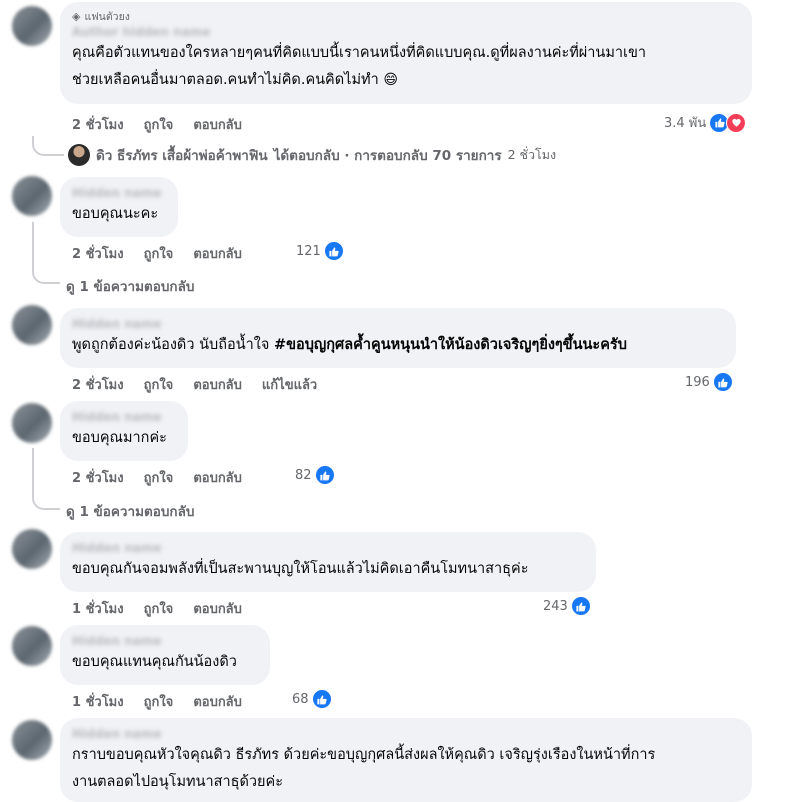 This screenshot has height=802, width=800. I want to click on love-icon, so click(736, 122).